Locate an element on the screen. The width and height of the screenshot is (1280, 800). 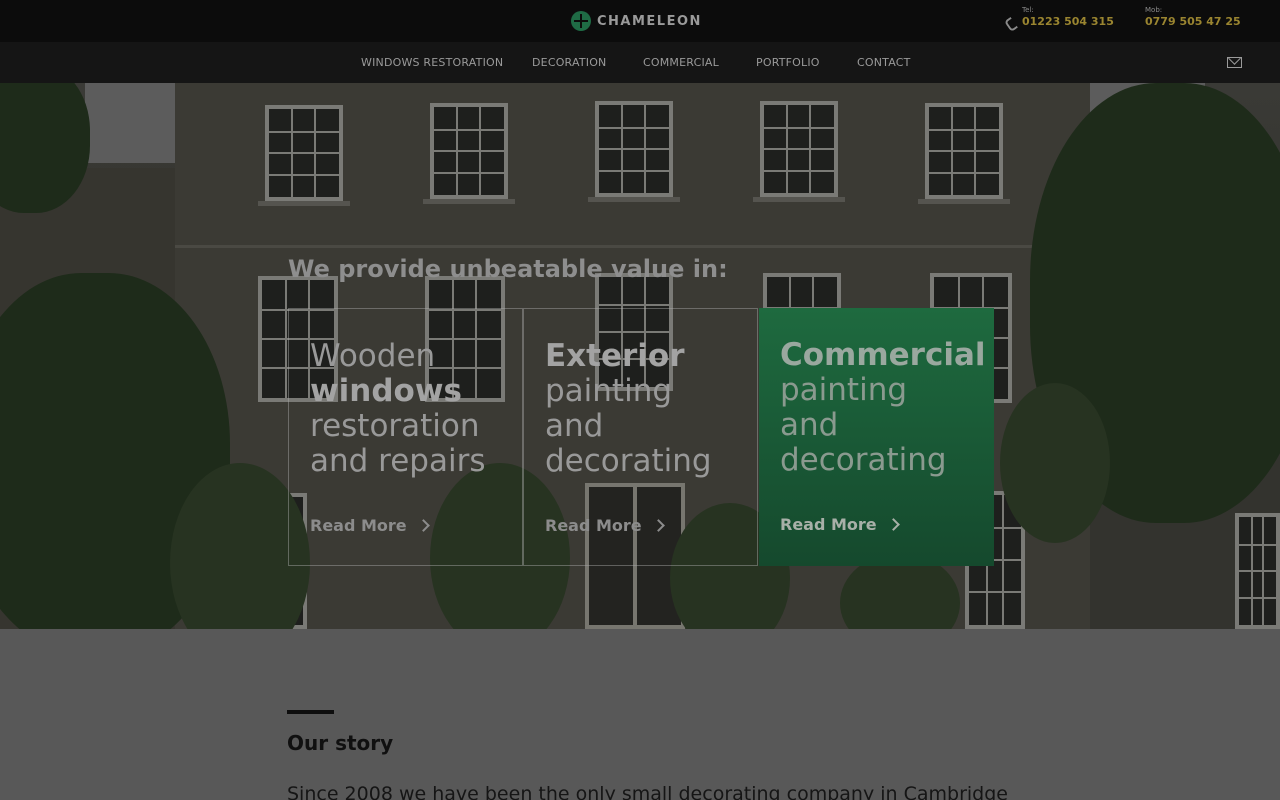
contact-tel: Tel: 01223 504 315 is located at coordinates (1060, 17).